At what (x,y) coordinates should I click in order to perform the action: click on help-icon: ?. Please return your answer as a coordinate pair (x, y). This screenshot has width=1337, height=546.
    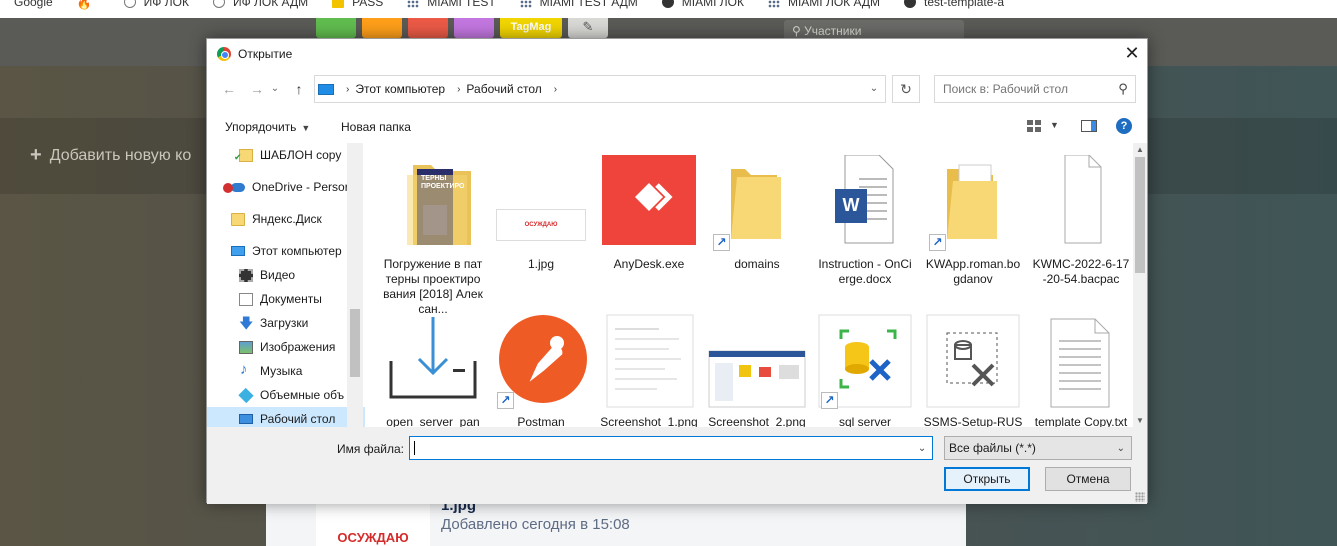
    Looking at the image, I should click on (1124, 126).